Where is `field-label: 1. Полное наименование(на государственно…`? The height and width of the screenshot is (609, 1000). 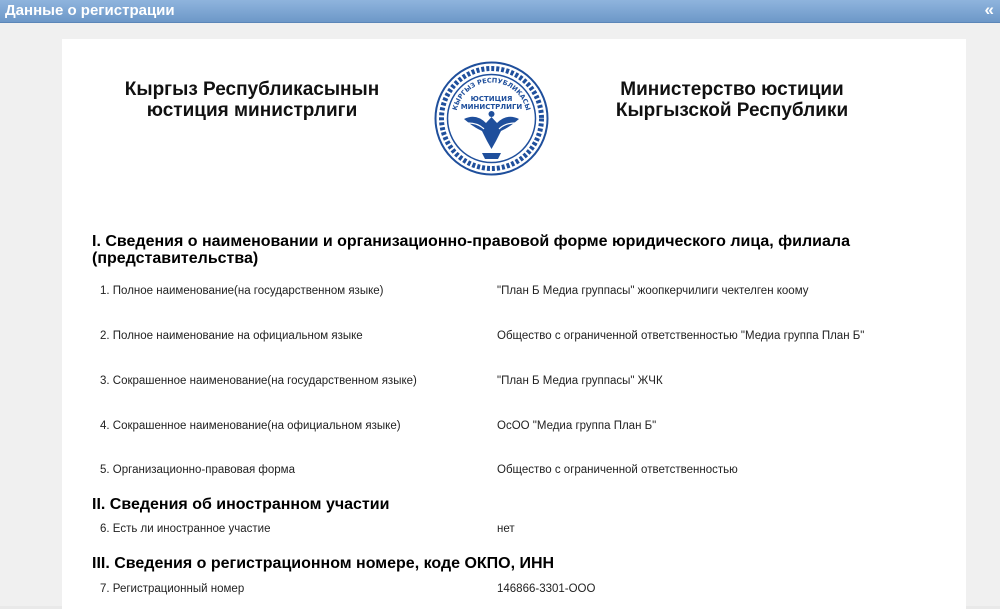
field-label: 1. Полное наименование(на государственно… is located at coordinates (242, 291).